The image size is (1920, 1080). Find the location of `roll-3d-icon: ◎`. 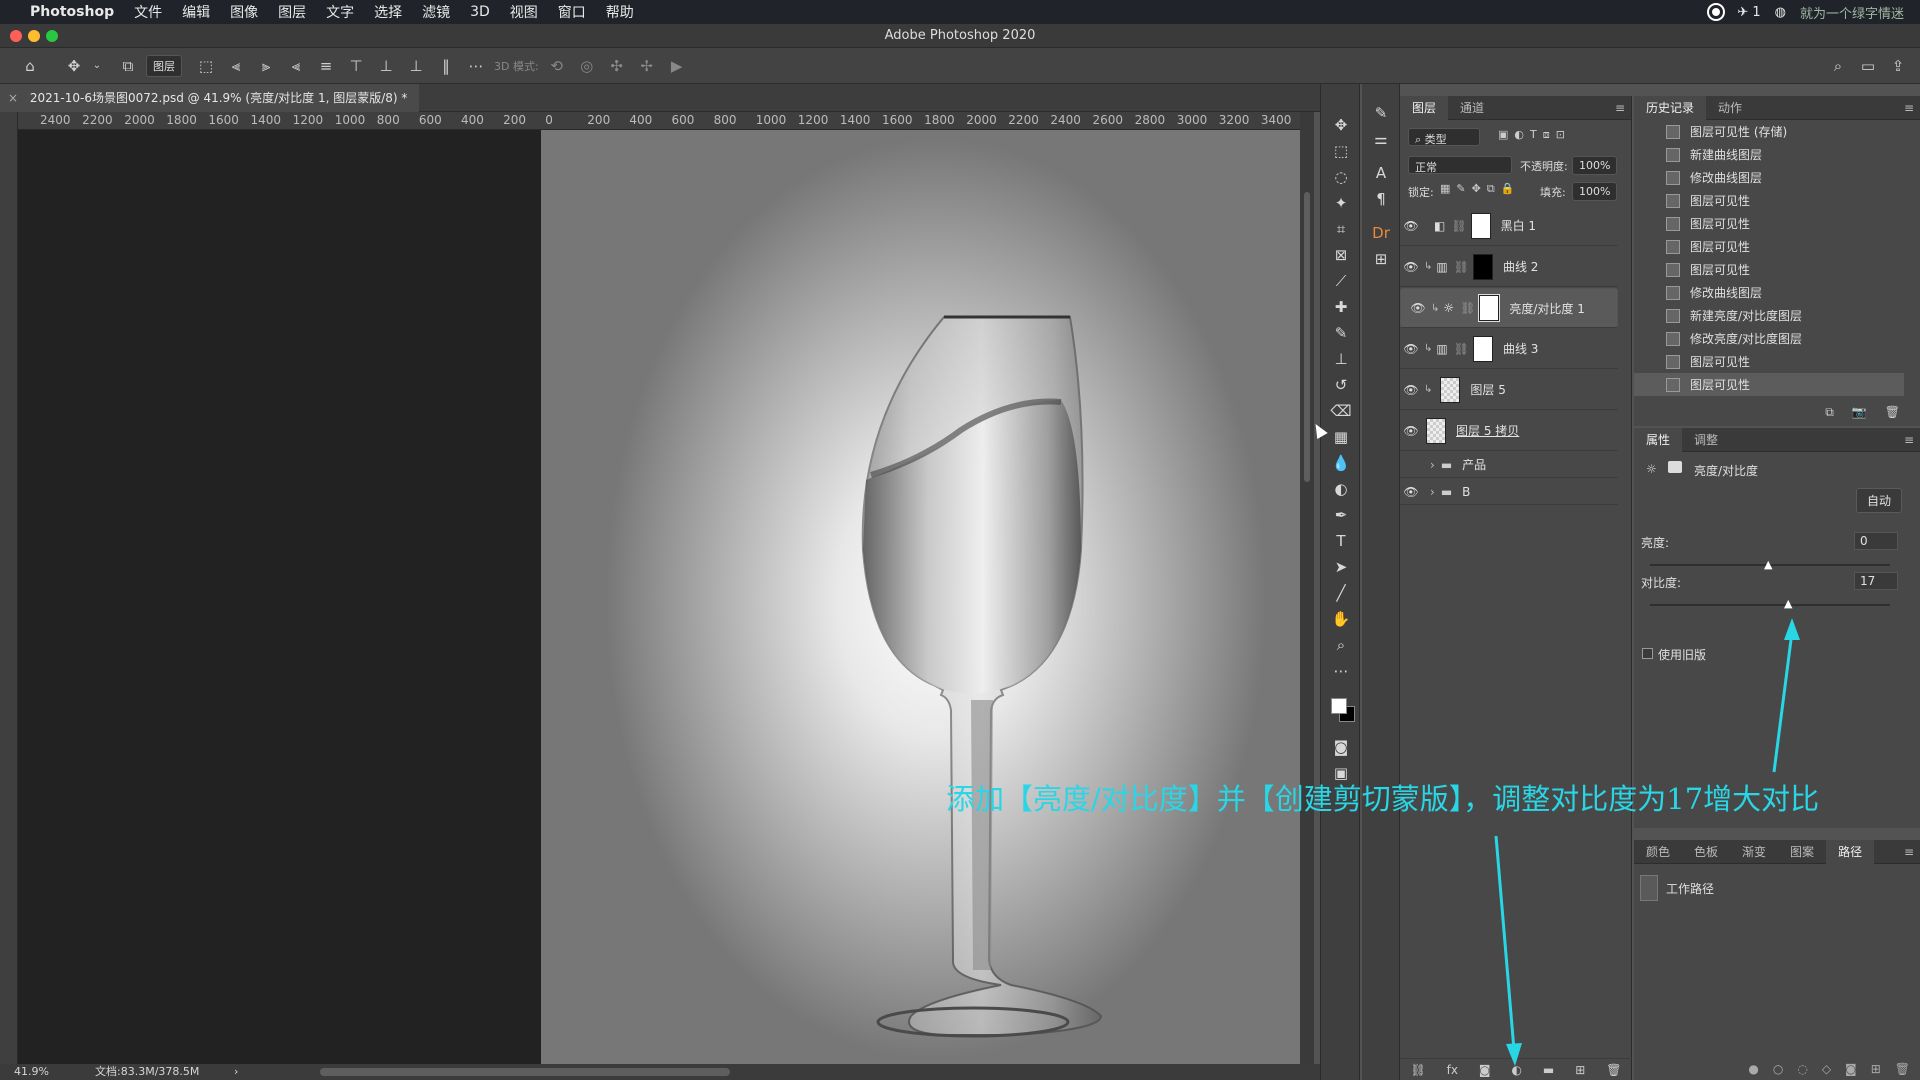

roll-3d-icon: ◎ is located at coordinates (587, 66).